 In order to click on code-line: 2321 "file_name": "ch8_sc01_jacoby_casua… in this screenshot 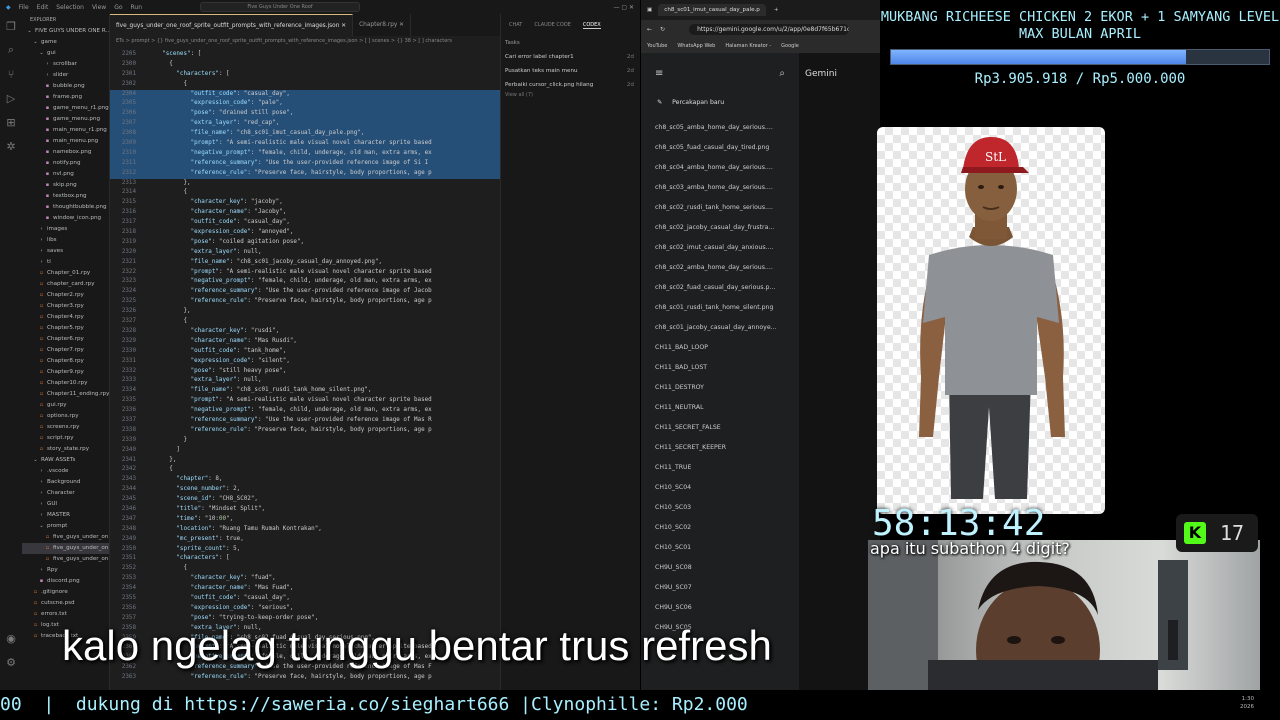, I will do `click(305, 263)`.